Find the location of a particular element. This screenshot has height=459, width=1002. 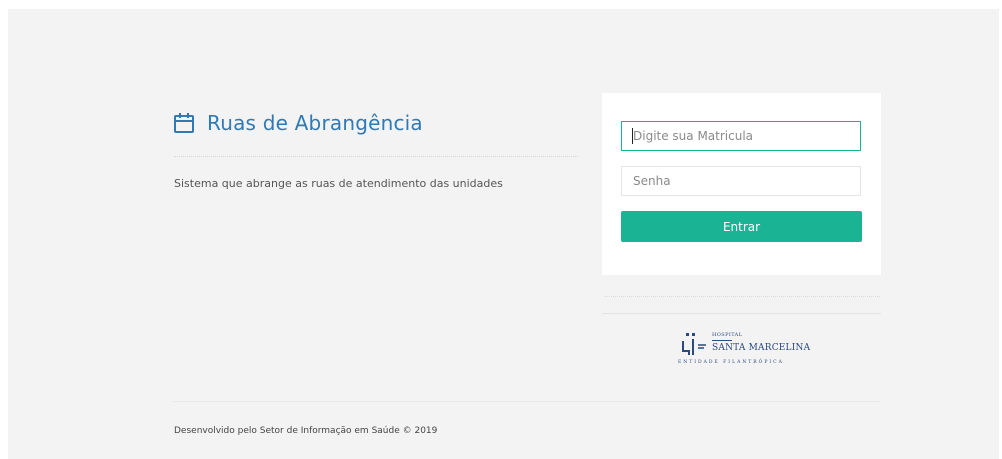

hospital-emblem-icon is located at coordinates (694, 344).